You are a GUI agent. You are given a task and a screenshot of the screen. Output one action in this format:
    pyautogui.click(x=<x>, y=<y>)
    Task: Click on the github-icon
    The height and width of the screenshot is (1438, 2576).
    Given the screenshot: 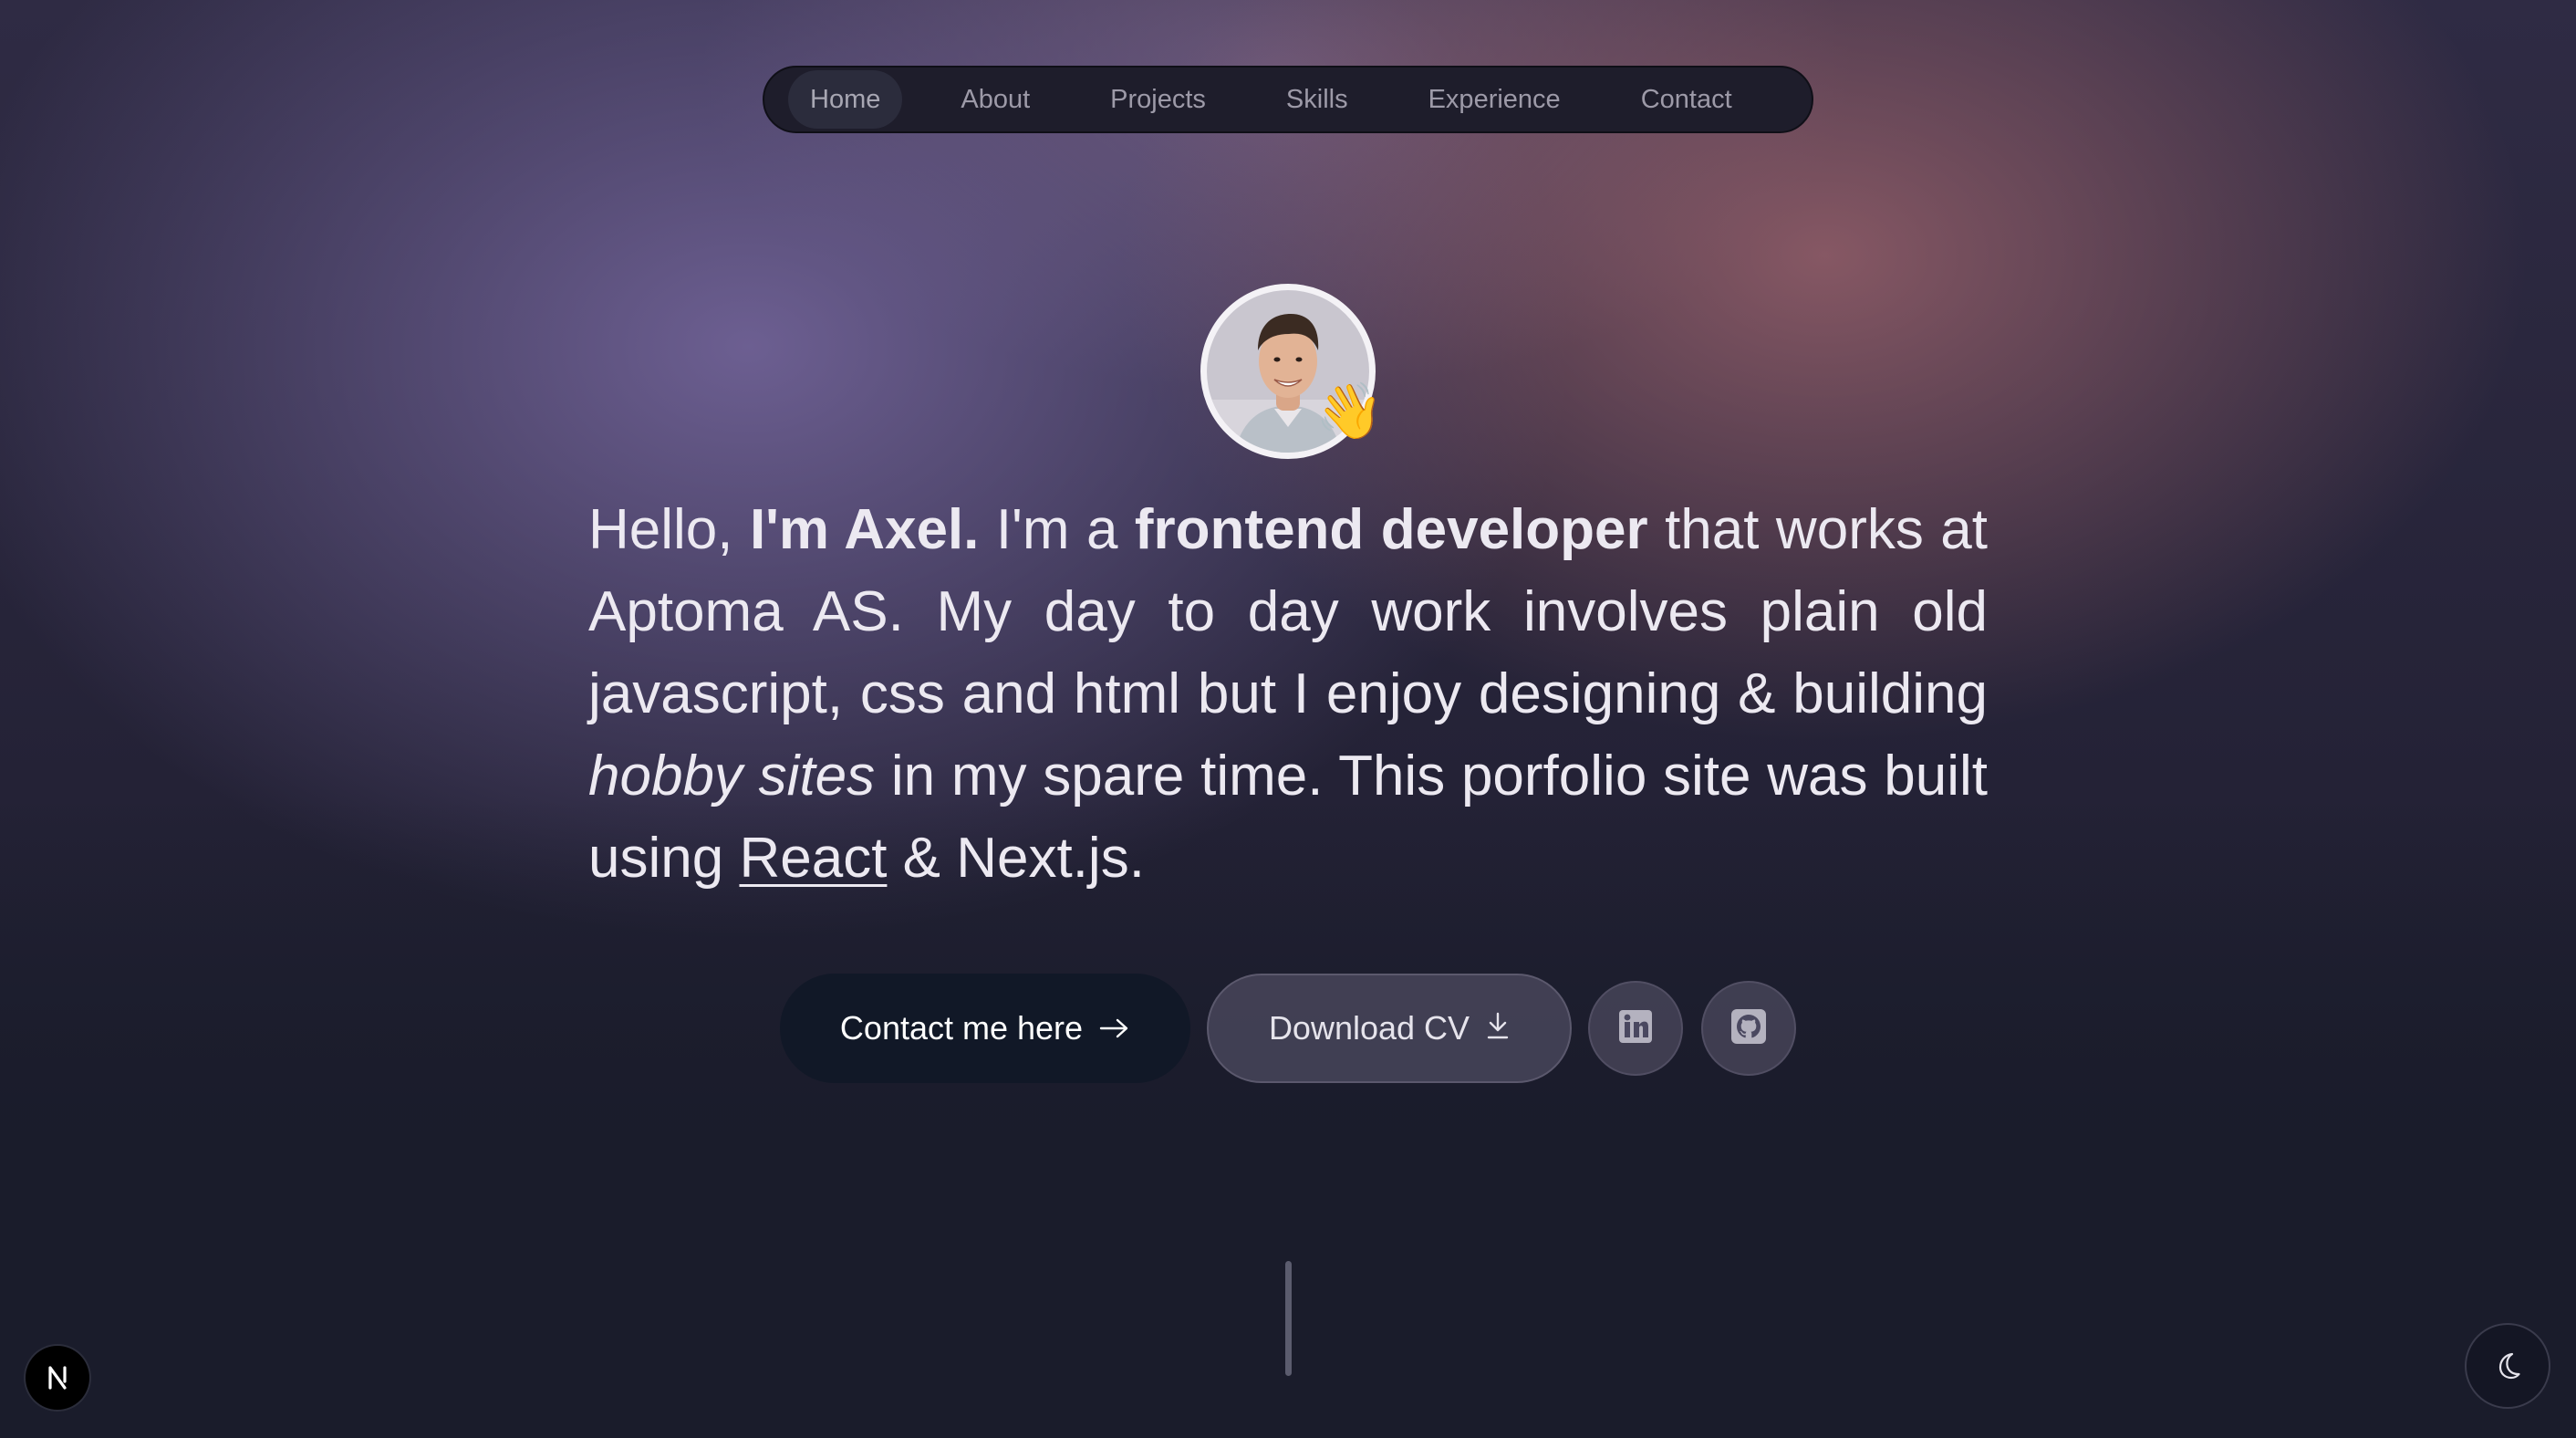 What is the action you would take?
    pyautogui.click(x=1748, y=1028)
    